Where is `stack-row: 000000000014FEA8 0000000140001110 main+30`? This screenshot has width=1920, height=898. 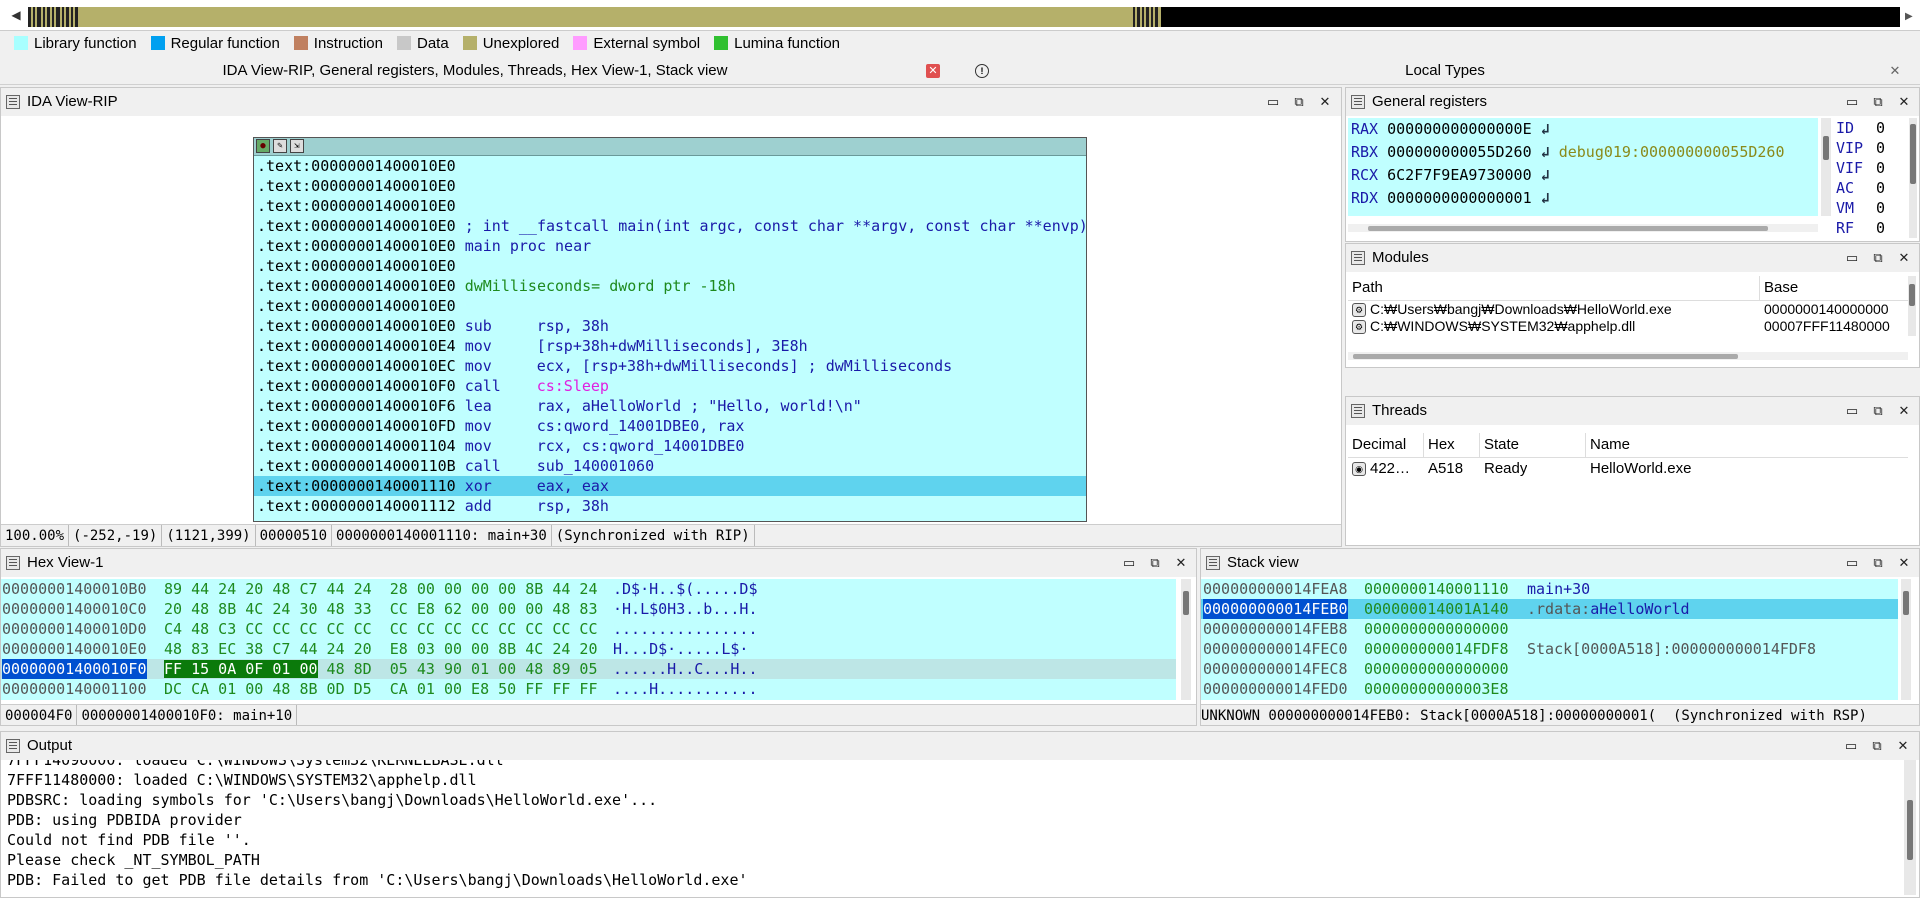
stack-row: 000000000014FEA8 0000000140001110 main+30 is located at coordinates (1549, 589).